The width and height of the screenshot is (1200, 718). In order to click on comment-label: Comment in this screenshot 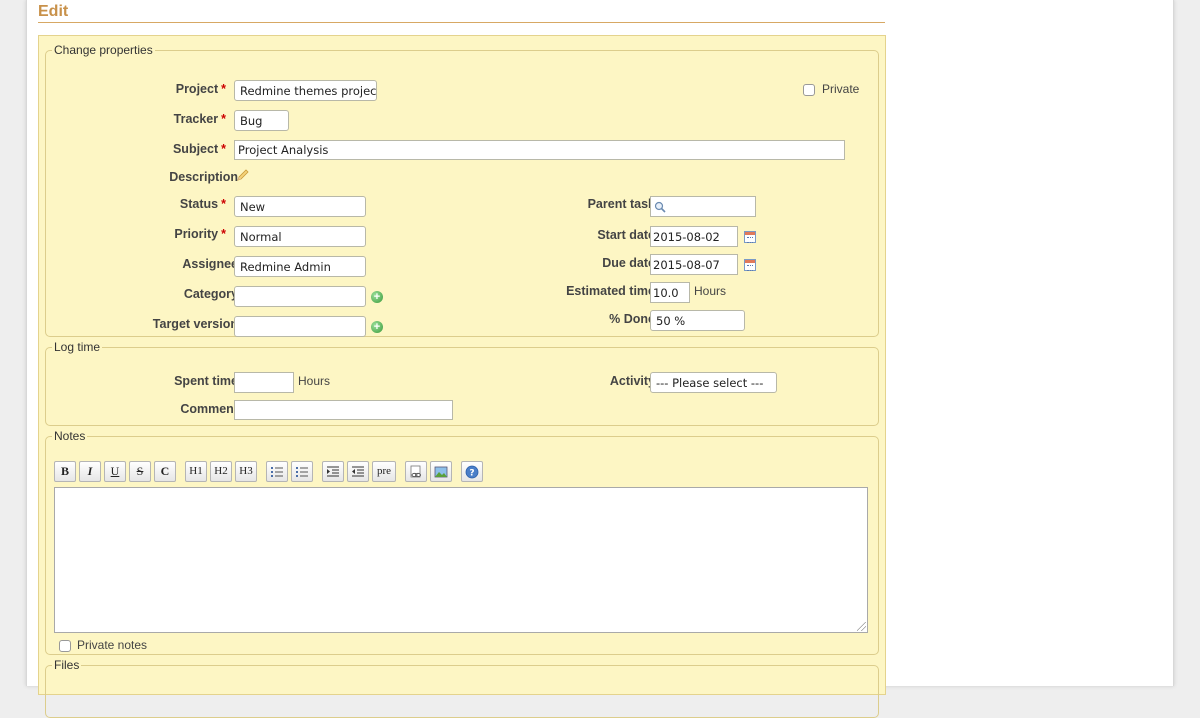, I will do `click(209, 409)`.